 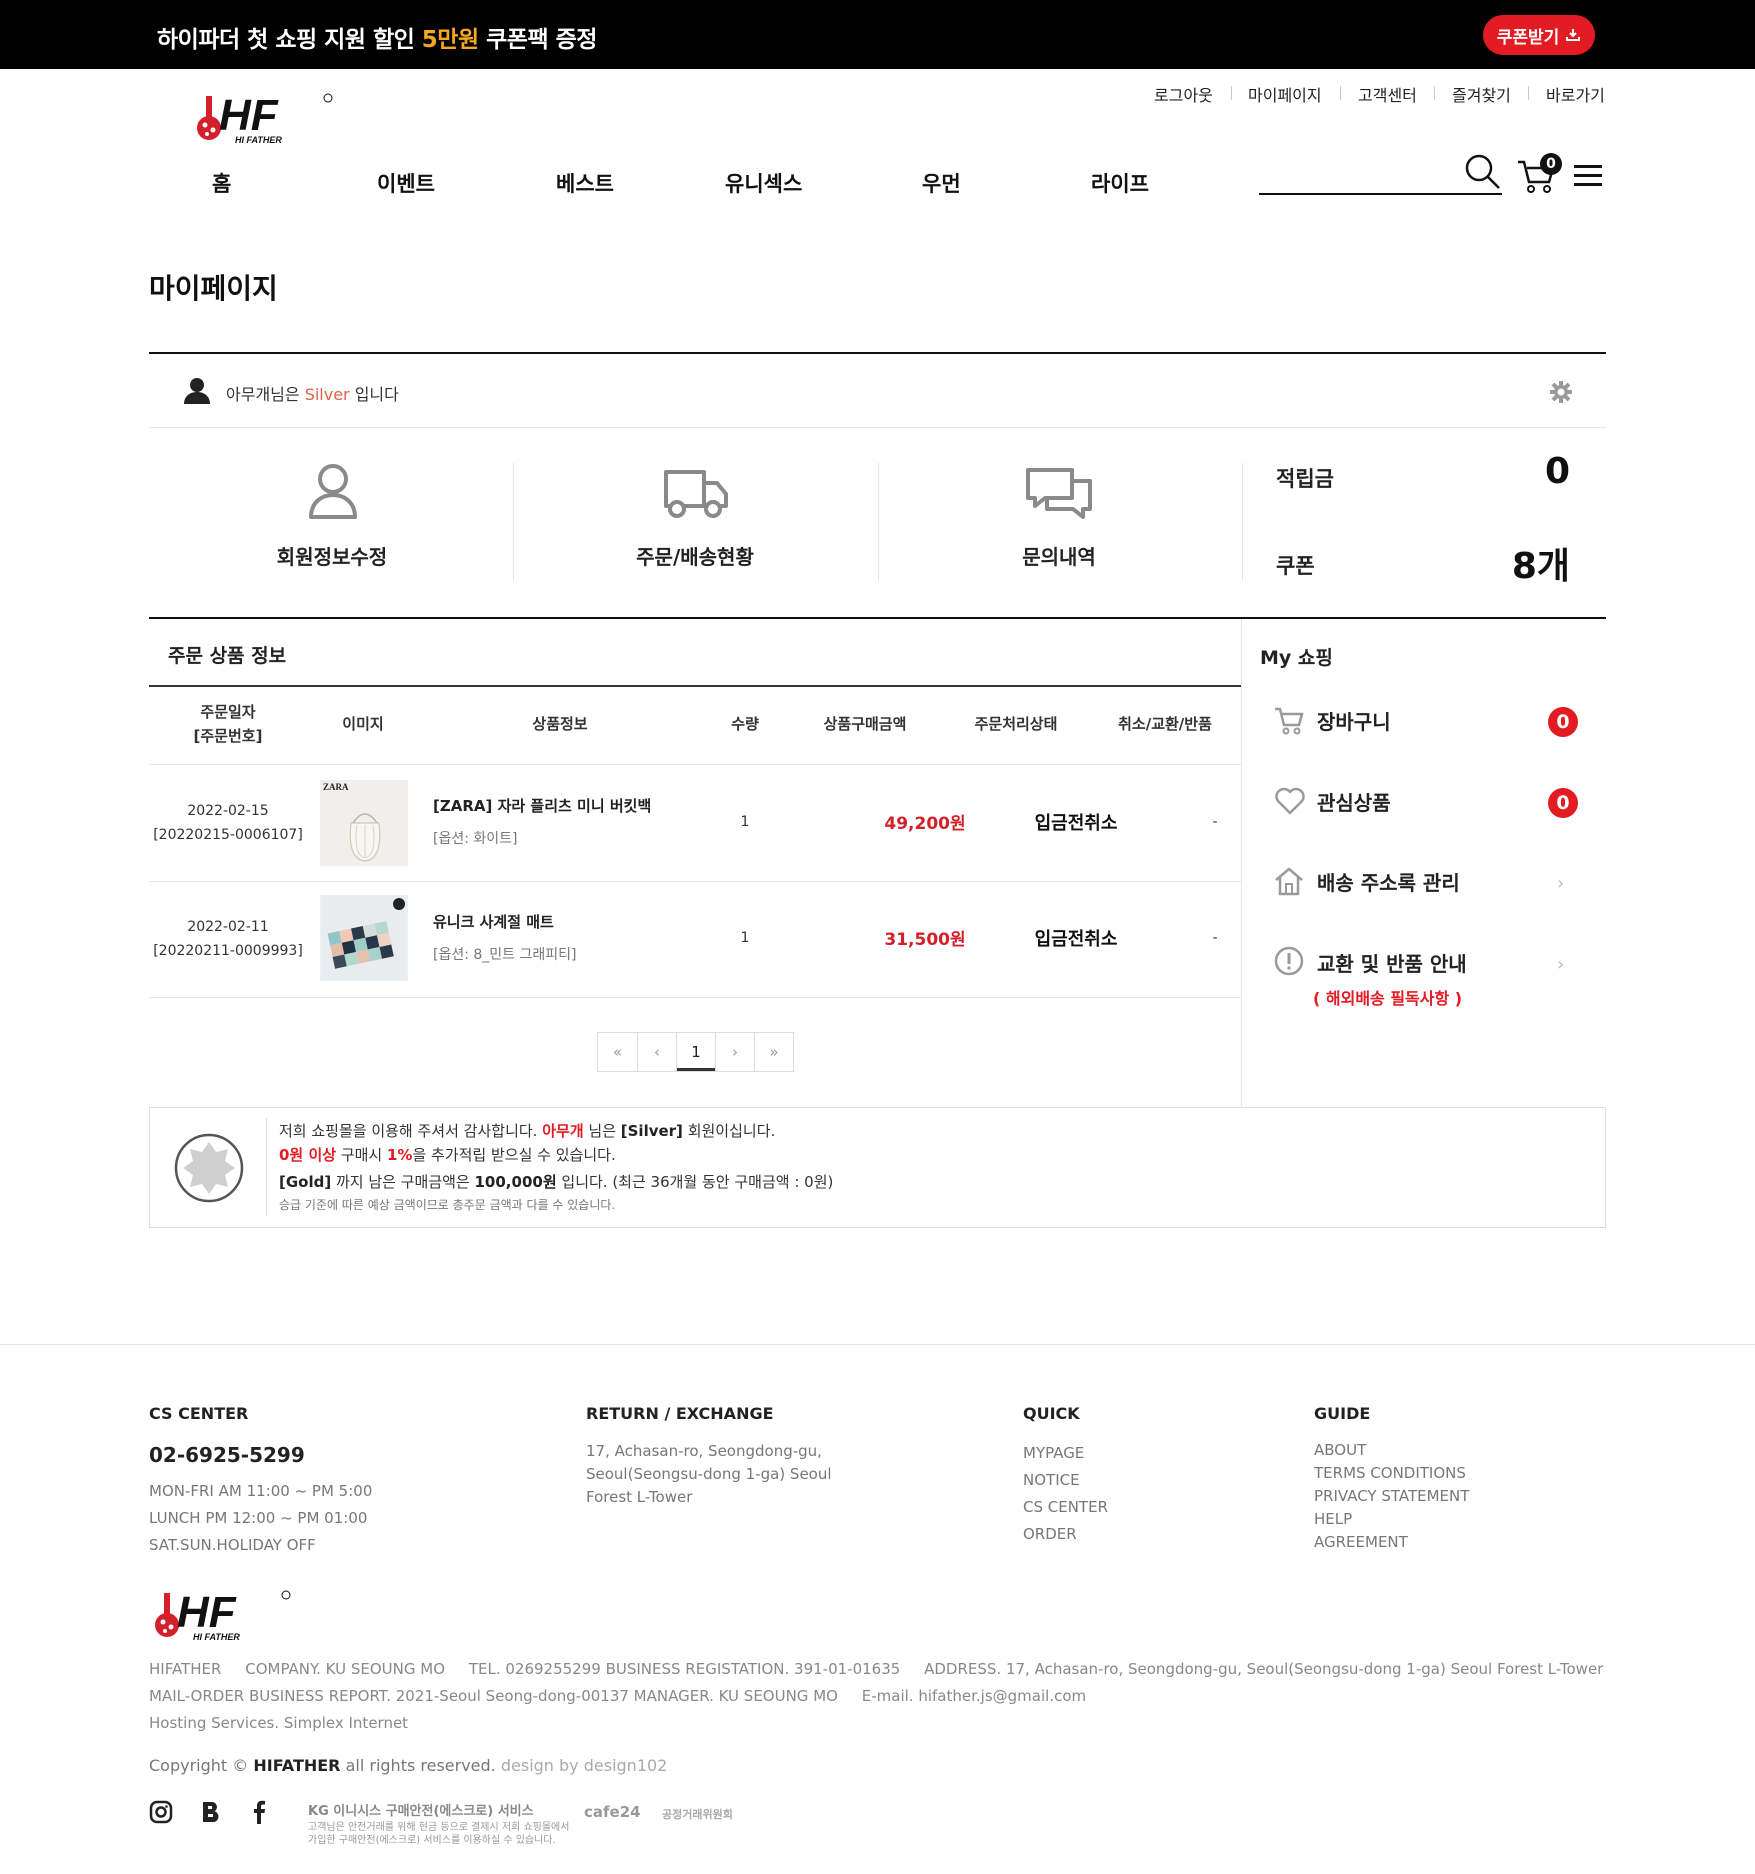 What do you see at coordinates (279, 1723) in the screenshot?
I see `hosting-info: Hosting Services. Simplex Internet` at bounding box center [279, 1723].